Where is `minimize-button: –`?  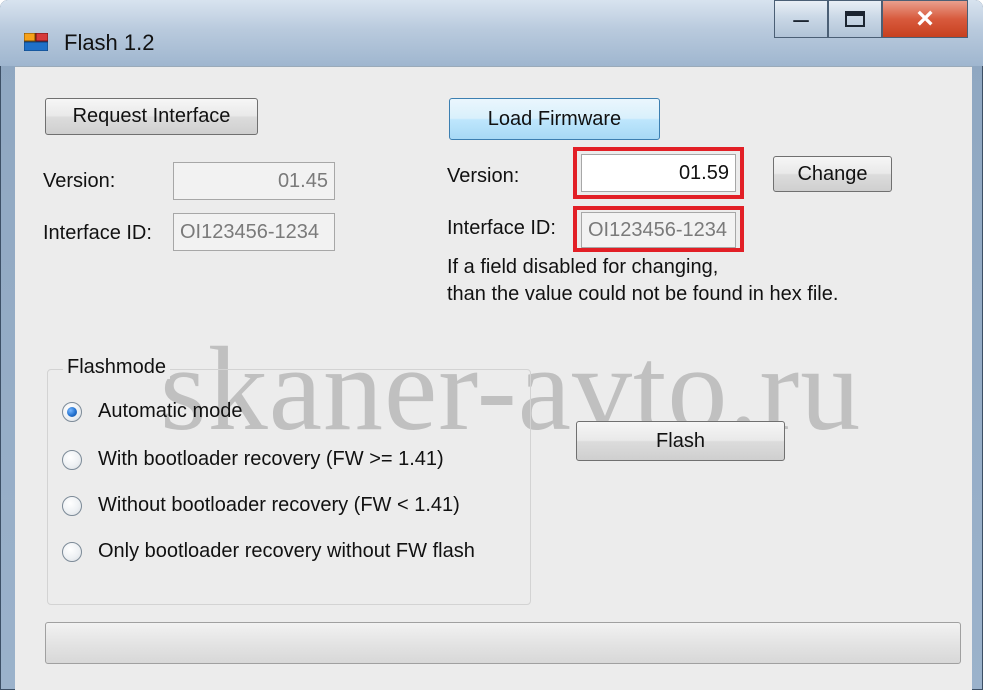
minimize-button: – is located at coordinates (801, 19).